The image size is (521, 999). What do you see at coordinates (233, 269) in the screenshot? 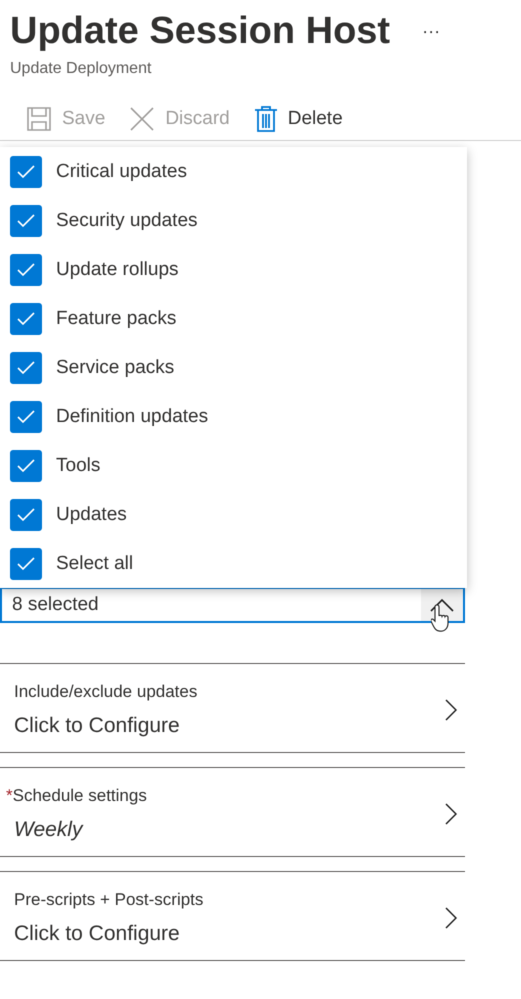
I see `checkbox-option: Update rollups` at bounding box center [233, 269].